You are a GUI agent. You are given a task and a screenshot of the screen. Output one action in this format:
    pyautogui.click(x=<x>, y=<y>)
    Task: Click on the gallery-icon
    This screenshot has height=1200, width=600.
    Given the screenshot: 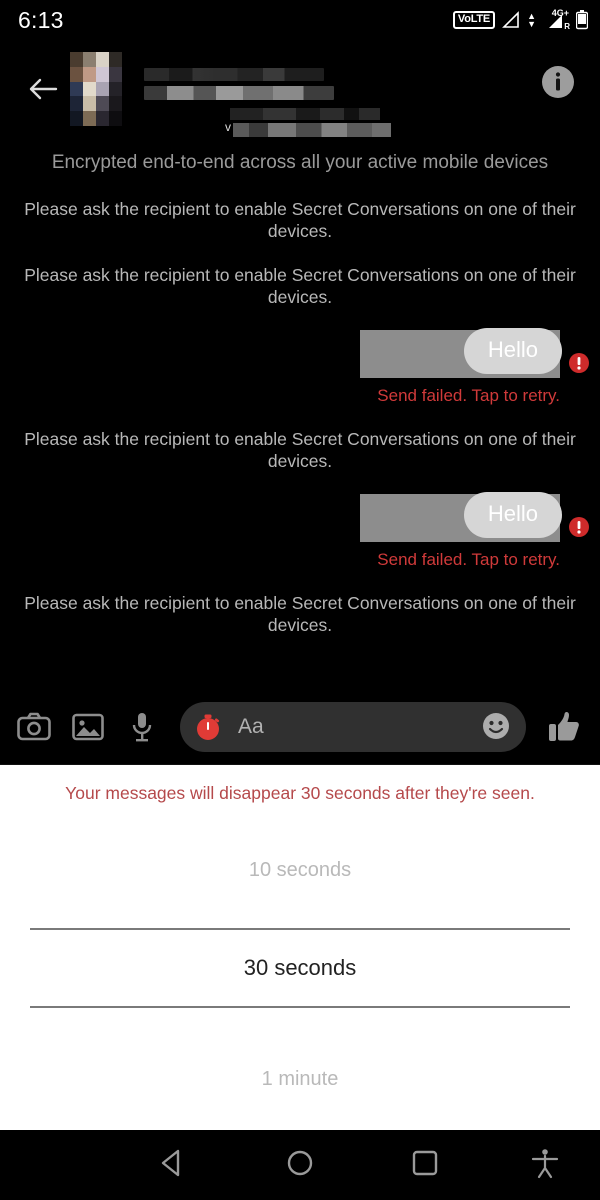 What is the action you would take?
    pyautogui.click(x=88, y=727)
    